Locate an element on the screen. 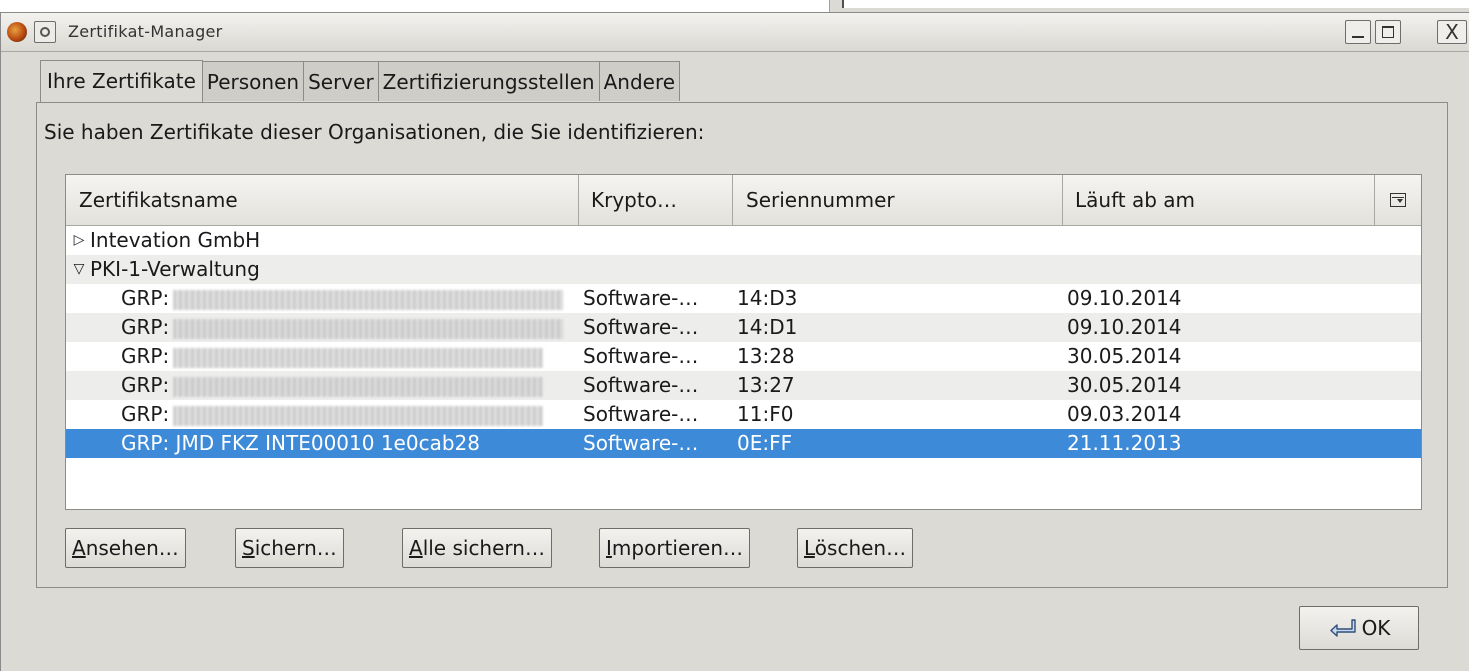 This screenshot has width=1469, height=671. group-label: Intevation GmbH is located at coordinates (175, 240).